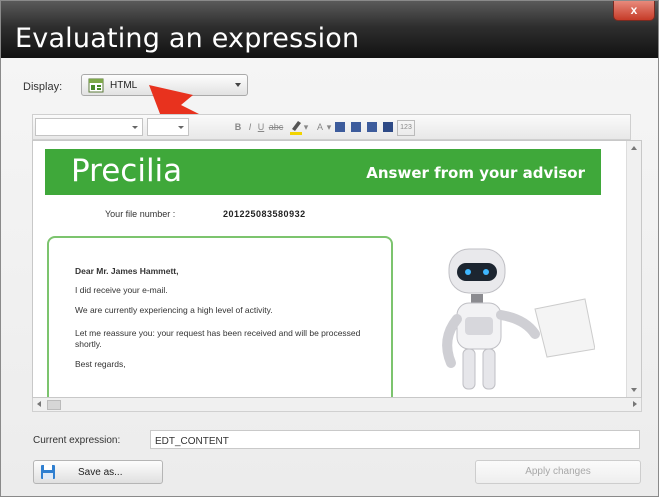  What do you see at coordinates (77, 440) in the screenshot?
I see `current-expression-label: Current expression:` at bounding box center [77, 440].